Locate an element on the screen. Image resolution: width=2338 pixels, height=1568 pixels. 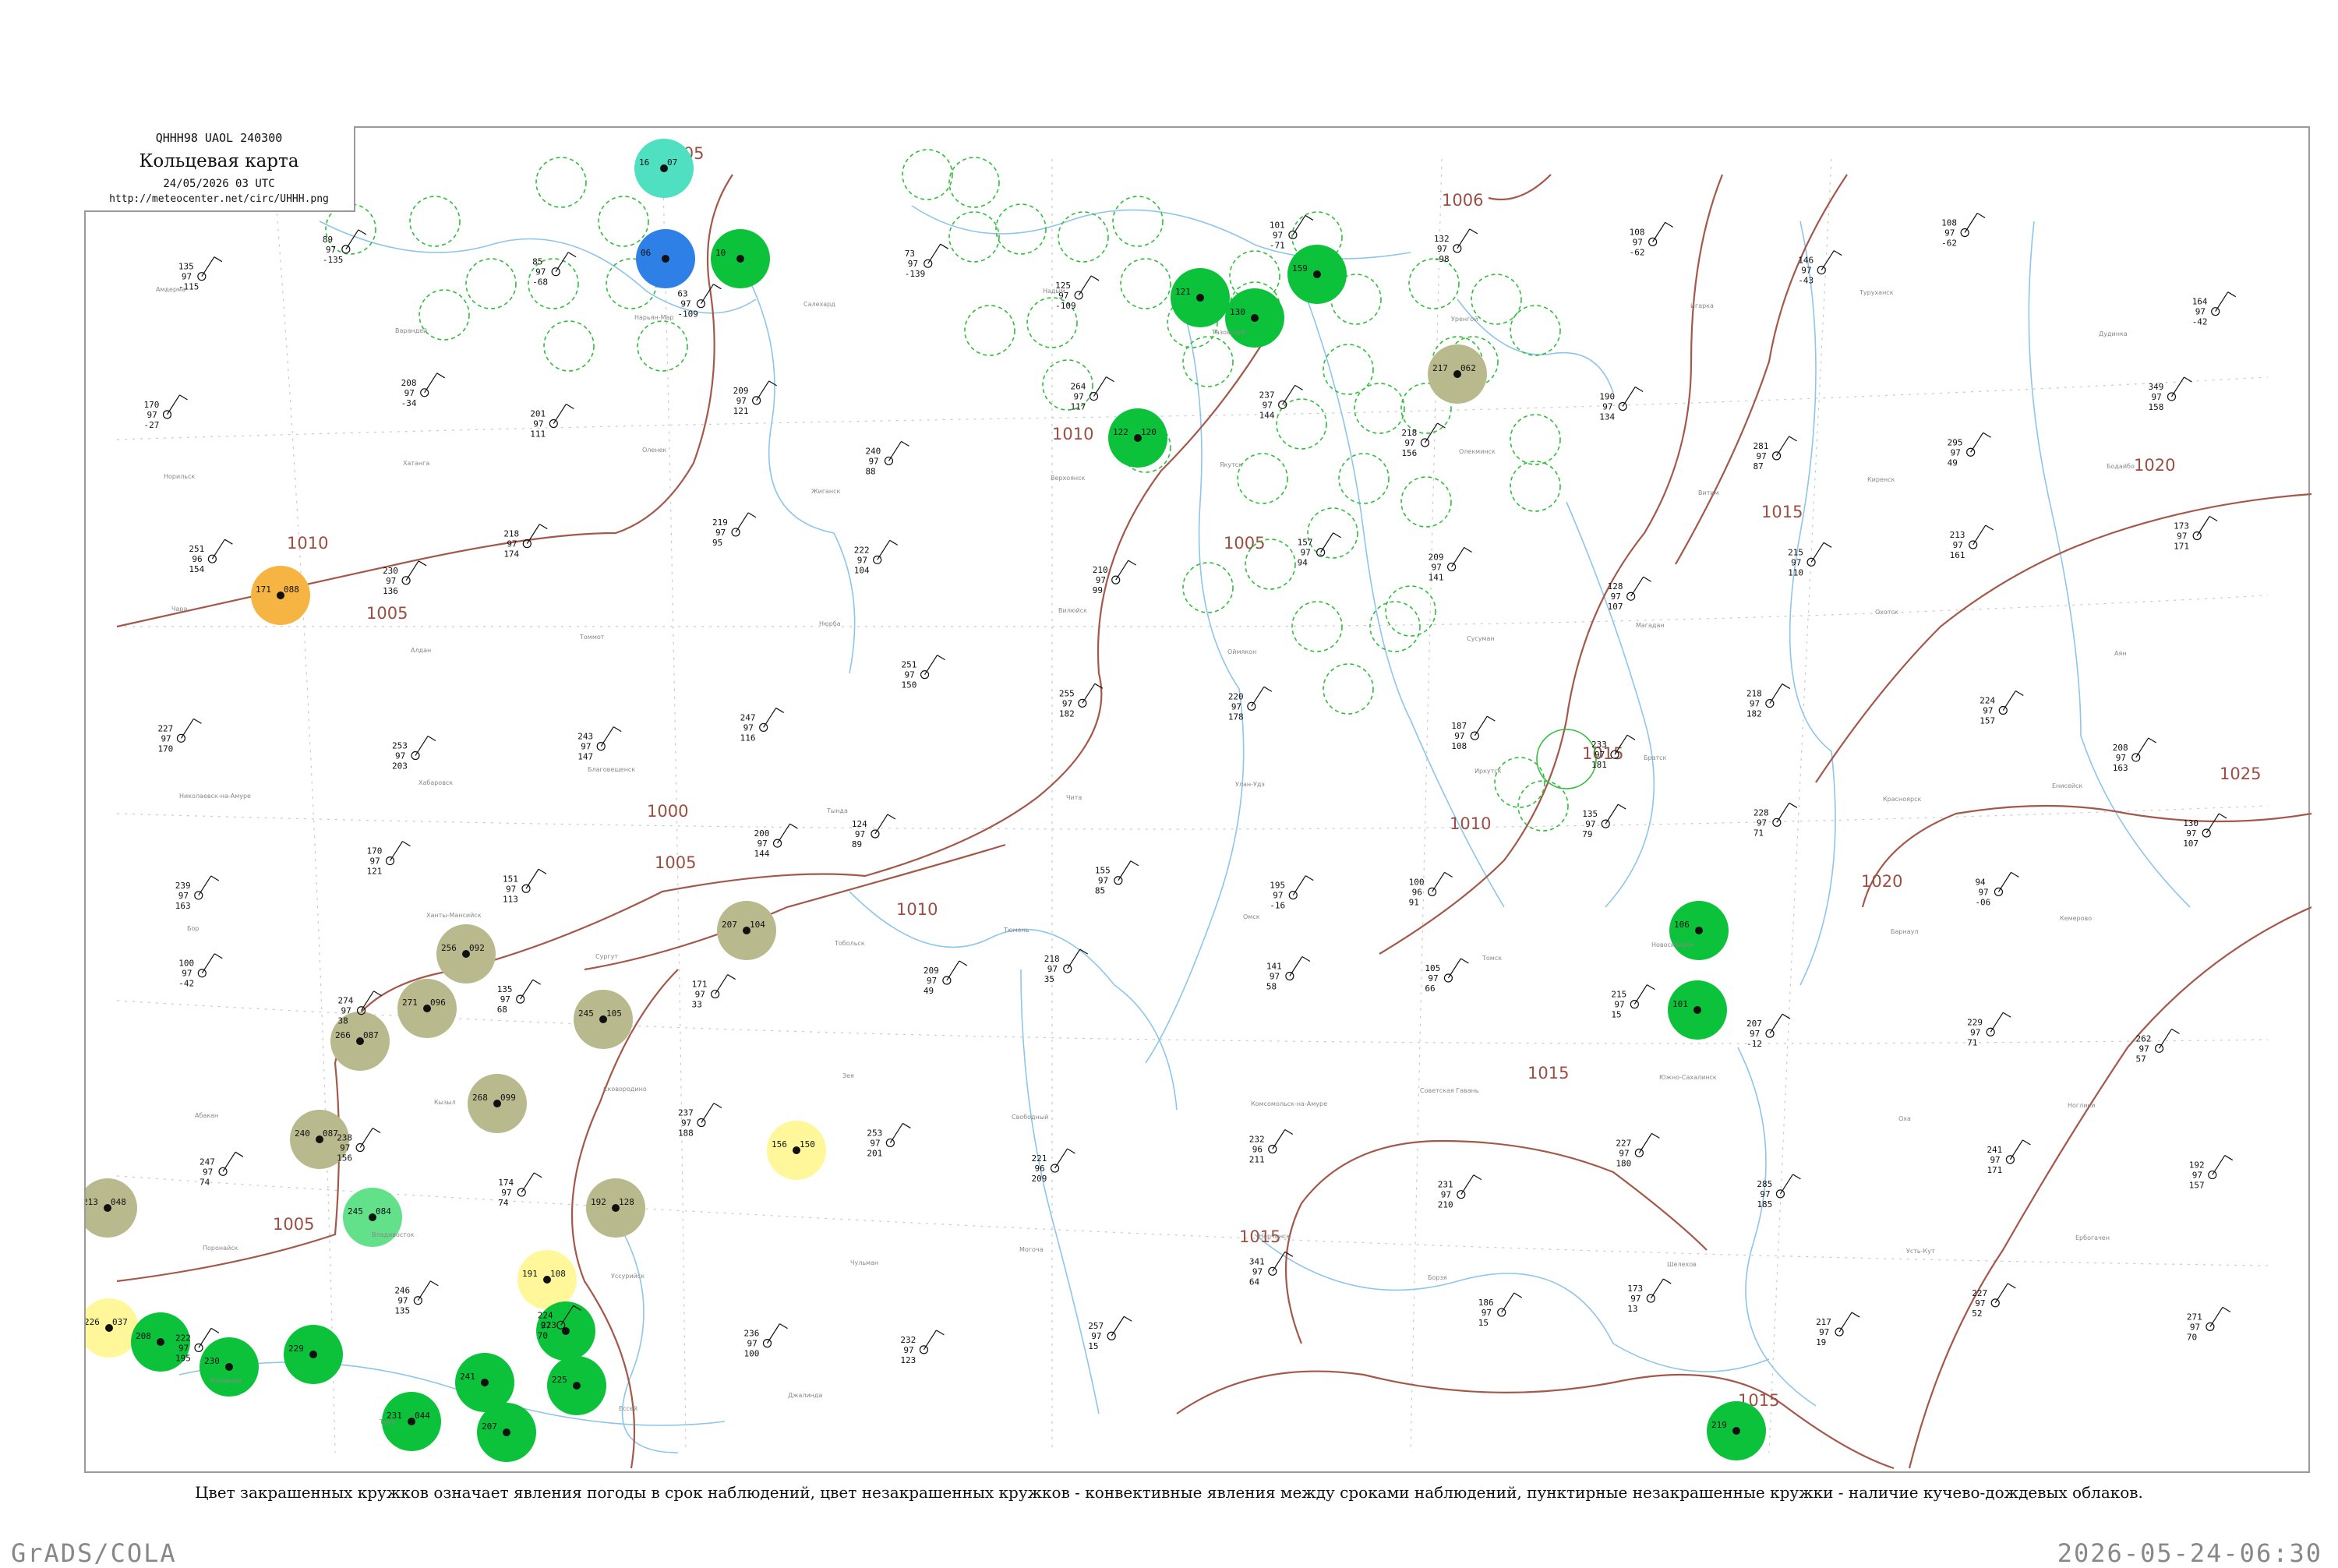
station-visibility: -68 is located at coordinates (540, 282).